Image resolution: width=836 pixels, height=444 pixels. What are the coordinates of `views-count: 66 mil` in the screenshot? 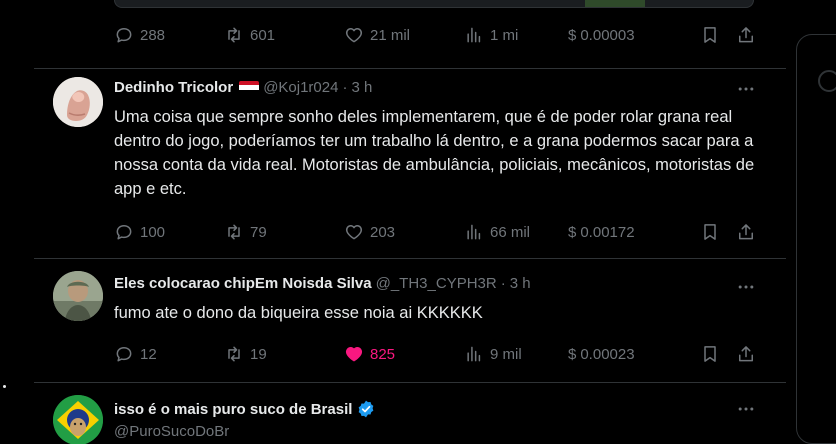 It's located at (510, 232).